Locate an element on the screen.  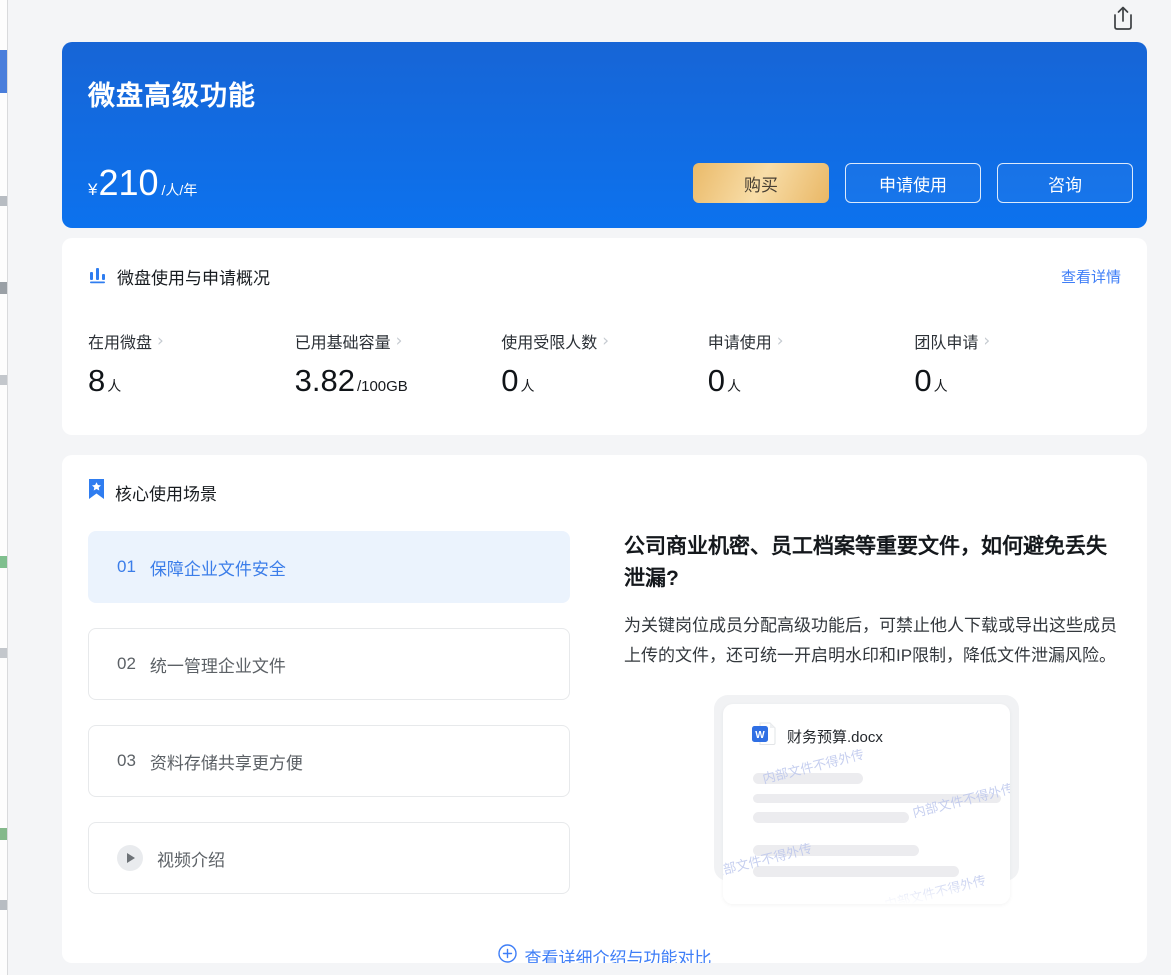
background-window-sliver is located at coordinates (4, 487).